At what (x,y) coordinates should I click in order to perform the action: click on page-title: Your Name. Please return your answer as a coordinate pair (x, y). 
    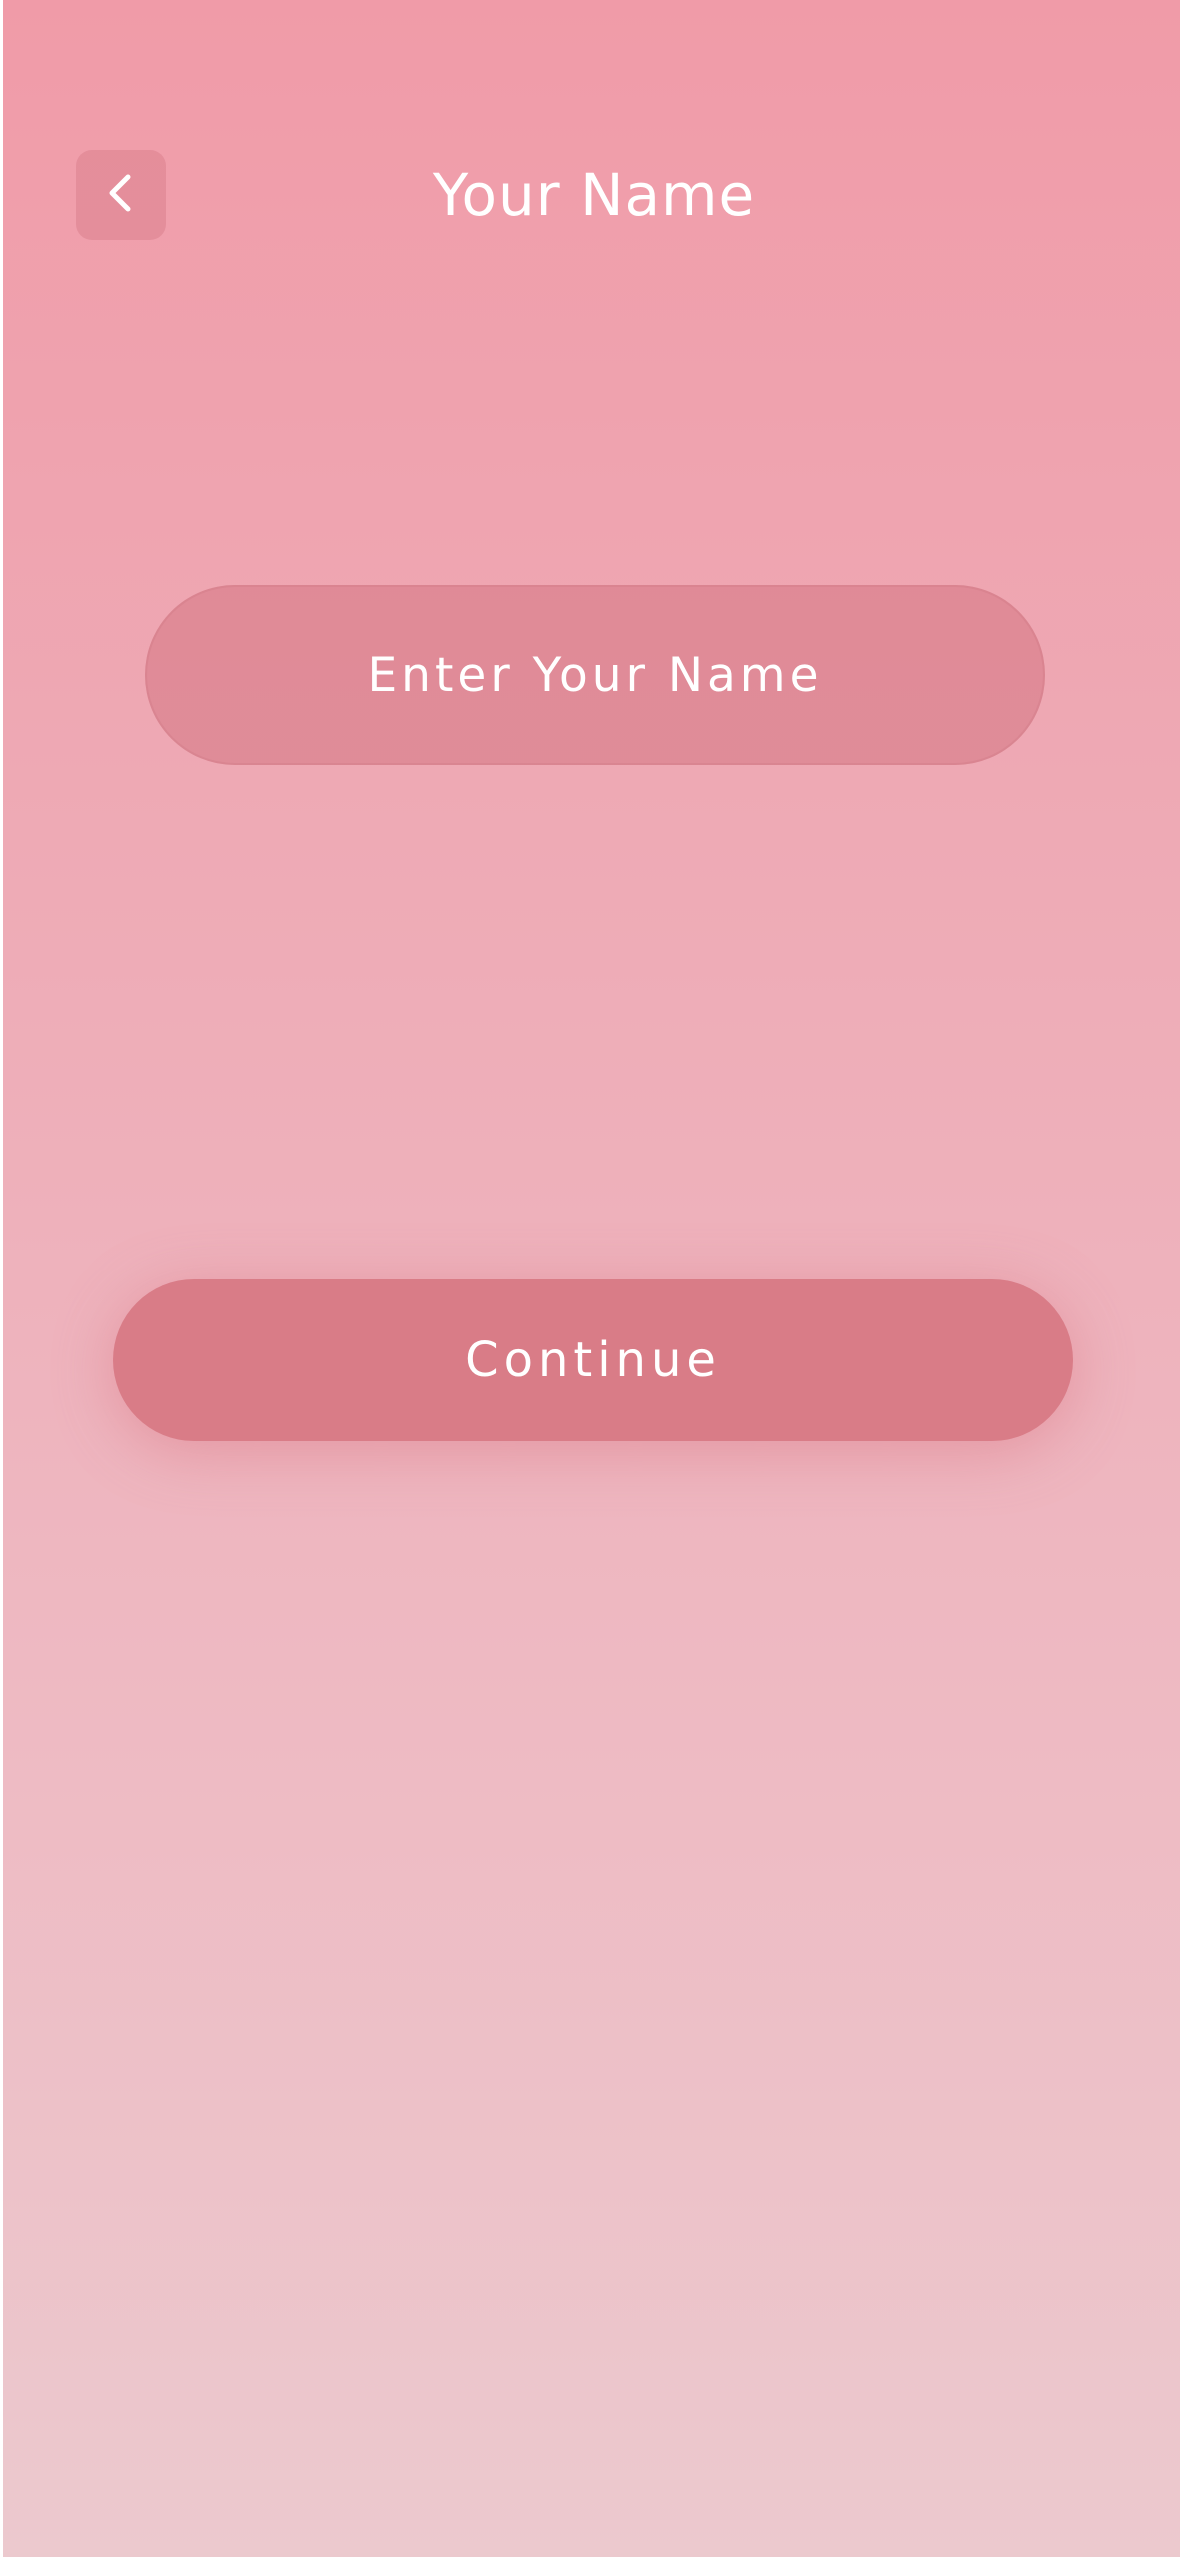
    Looking at the image, I should click on (594, 195).